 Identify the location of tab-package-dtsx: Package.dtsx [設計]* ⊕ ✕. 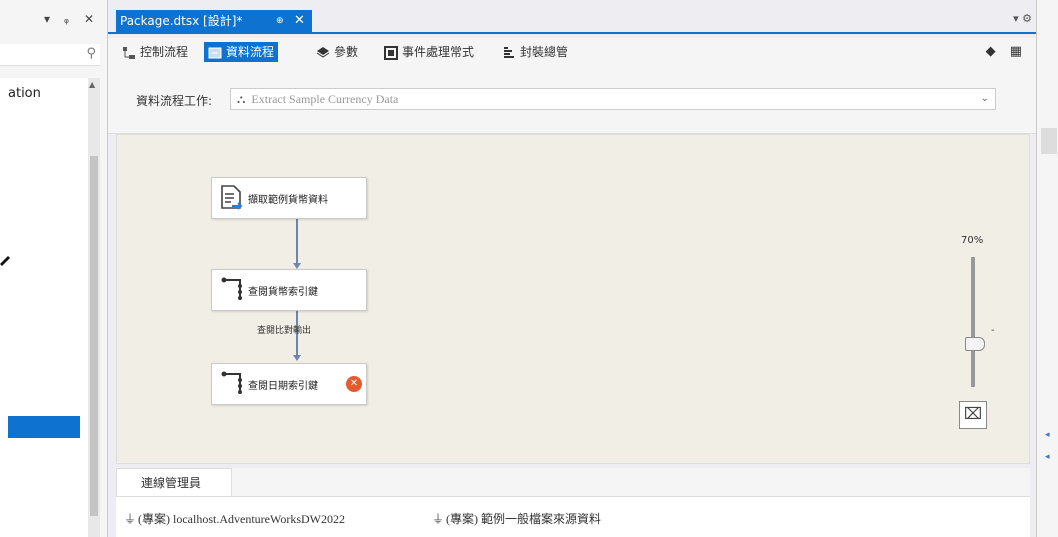
(214, 21).